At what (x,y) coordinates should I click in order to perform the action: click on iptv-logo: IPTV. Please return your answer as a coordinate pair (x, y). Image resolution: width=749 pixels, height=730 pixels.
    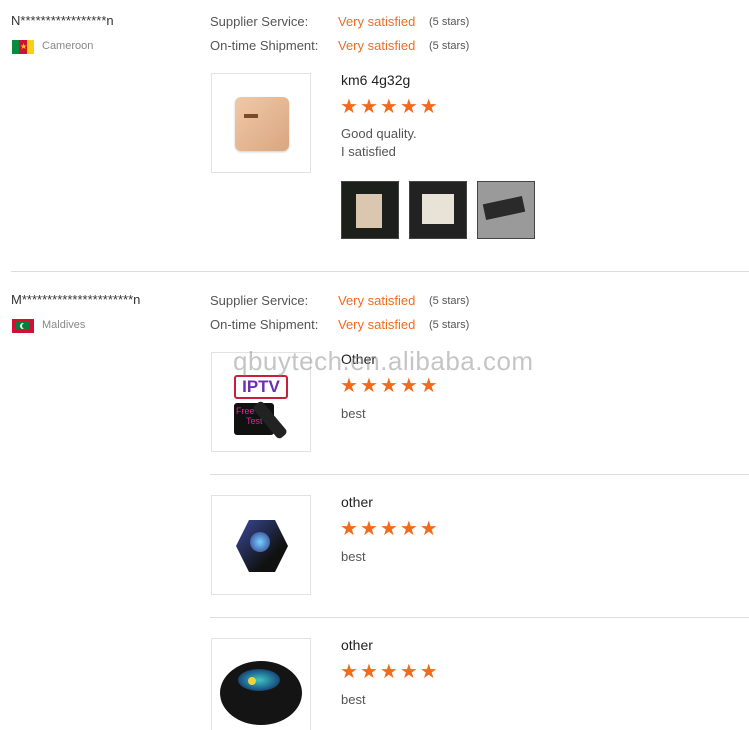
    Looking at the image, I should click on (261, 387).